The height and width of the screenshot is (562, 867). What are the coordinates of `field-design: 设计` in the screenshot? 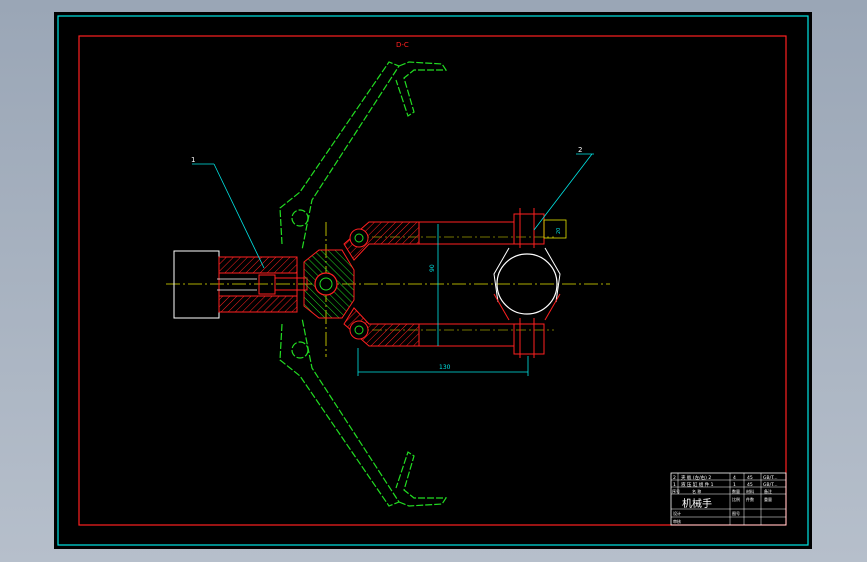 It's located at (677, 513).